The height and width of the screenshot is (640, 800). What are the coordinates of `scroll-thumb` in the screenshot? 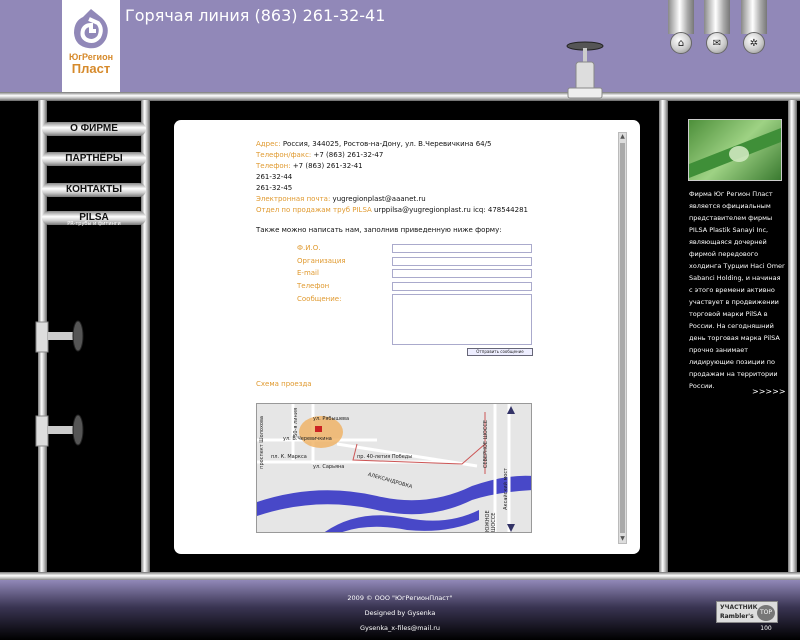 It's located at (622, 338).